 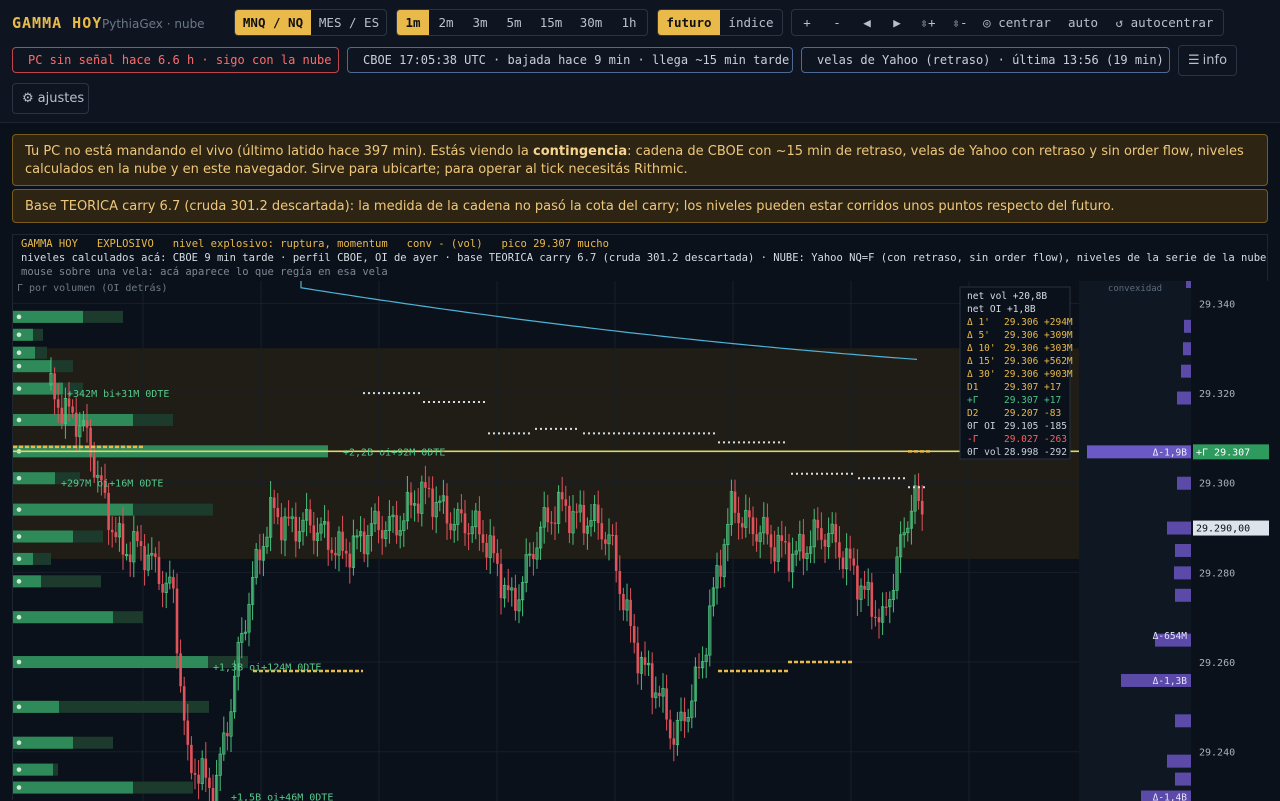 I want to click on timeframe-3m-button: 3m, so click(x=480, y=22).